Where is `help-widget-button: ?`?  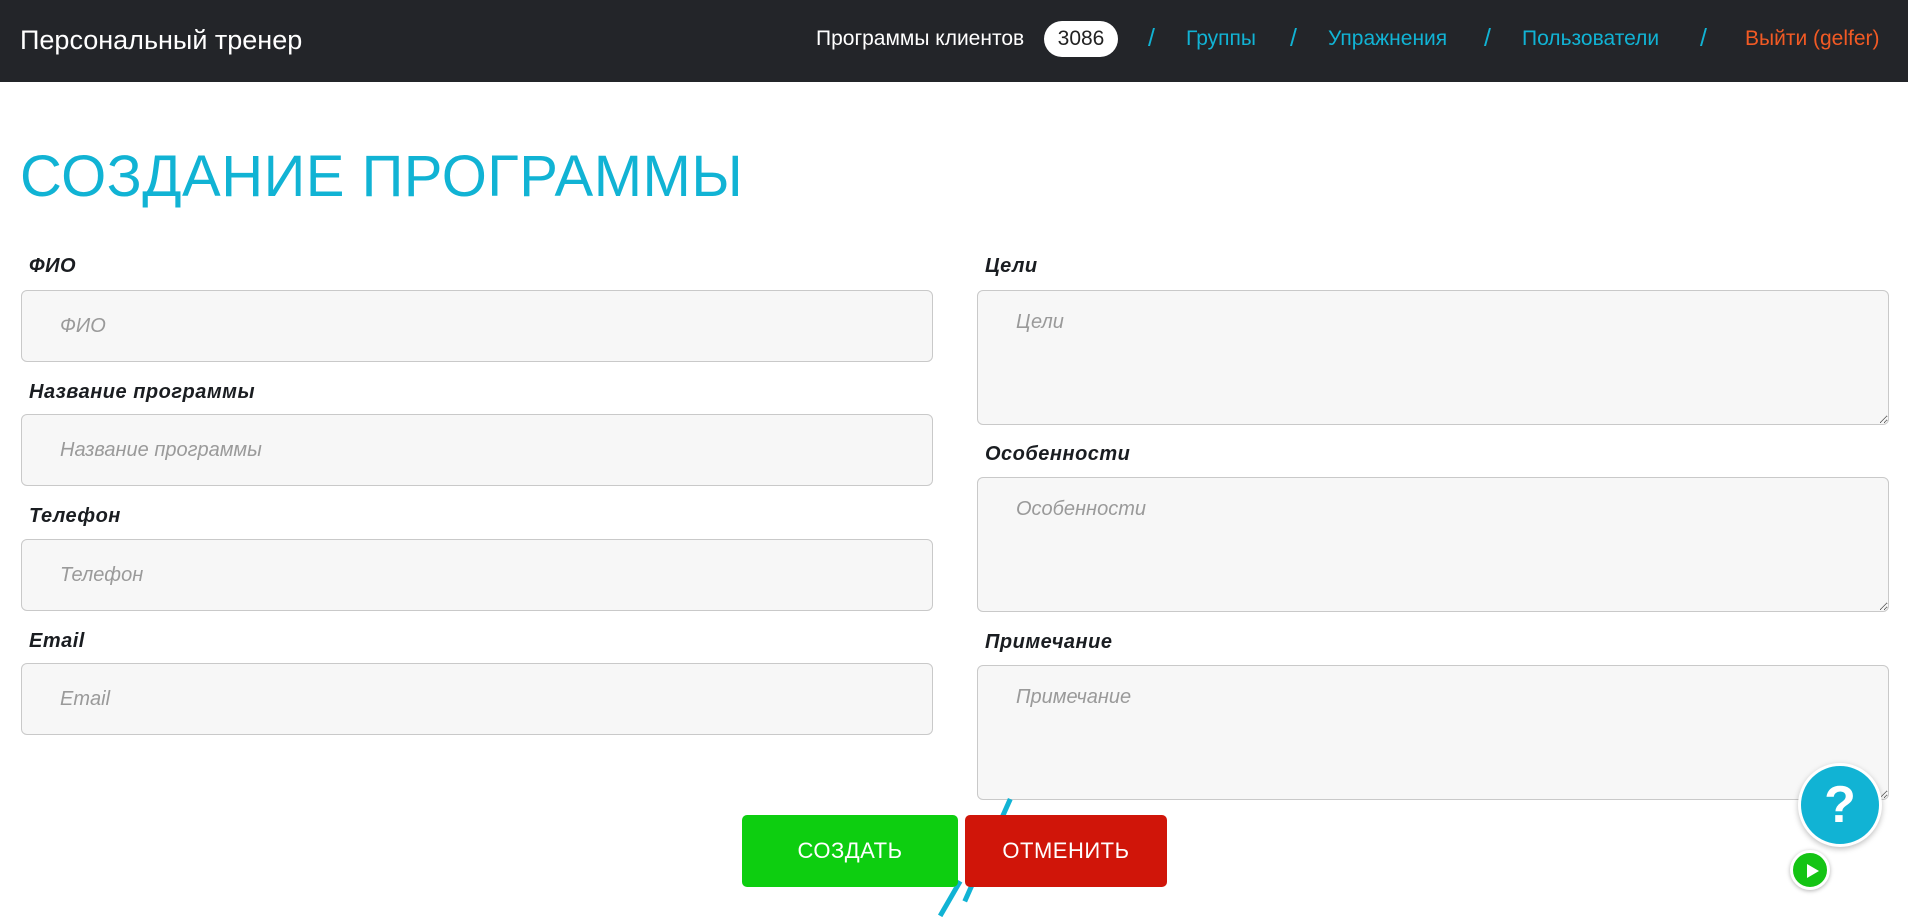
help-widget-button: ? is located at coordinates (1840, 805).